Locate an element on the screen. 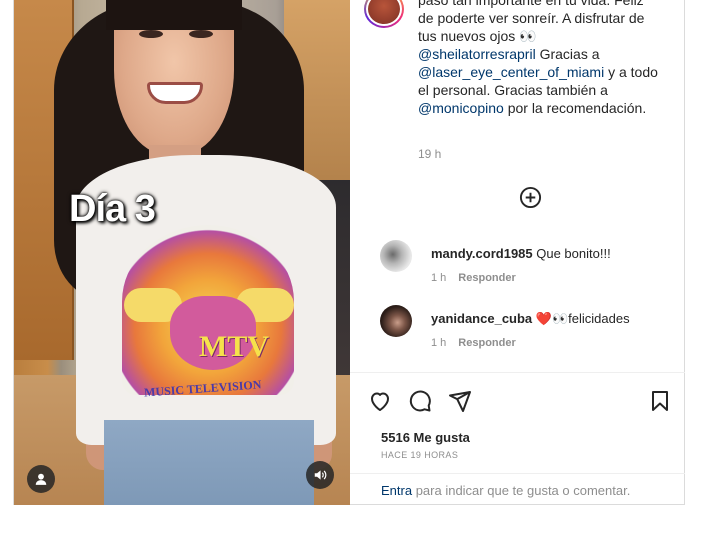  audio-toggle-button is located at coordinates (320, 475).